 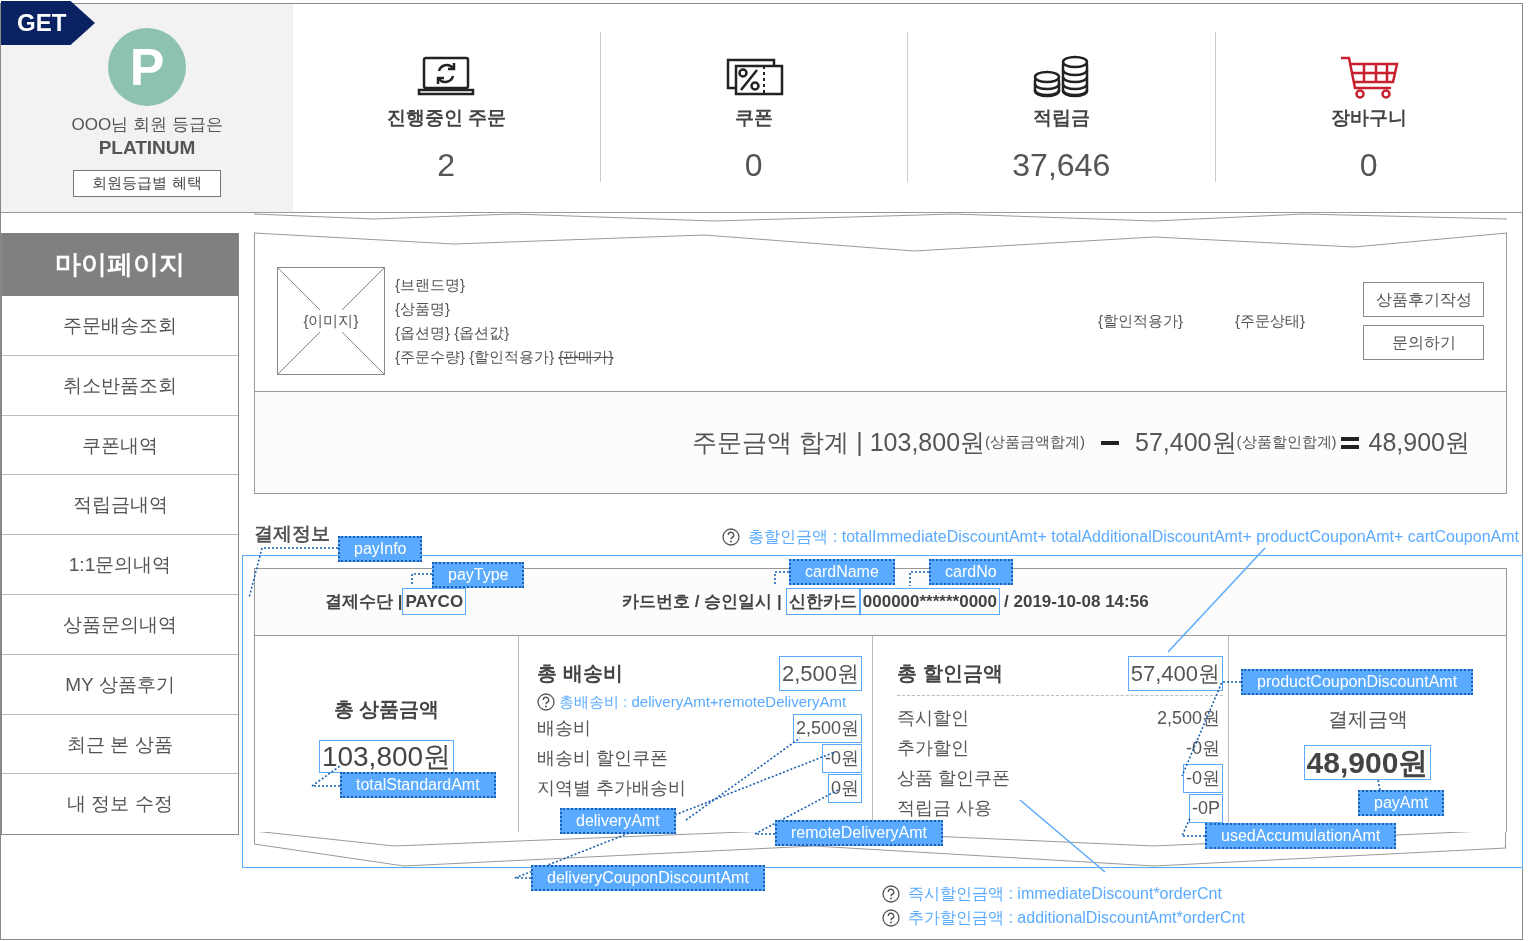 What do you see at coordinates (1419, 442) in the screenshot?
I see `payment-total: 48,900원` at bounding box center [1419, 442].